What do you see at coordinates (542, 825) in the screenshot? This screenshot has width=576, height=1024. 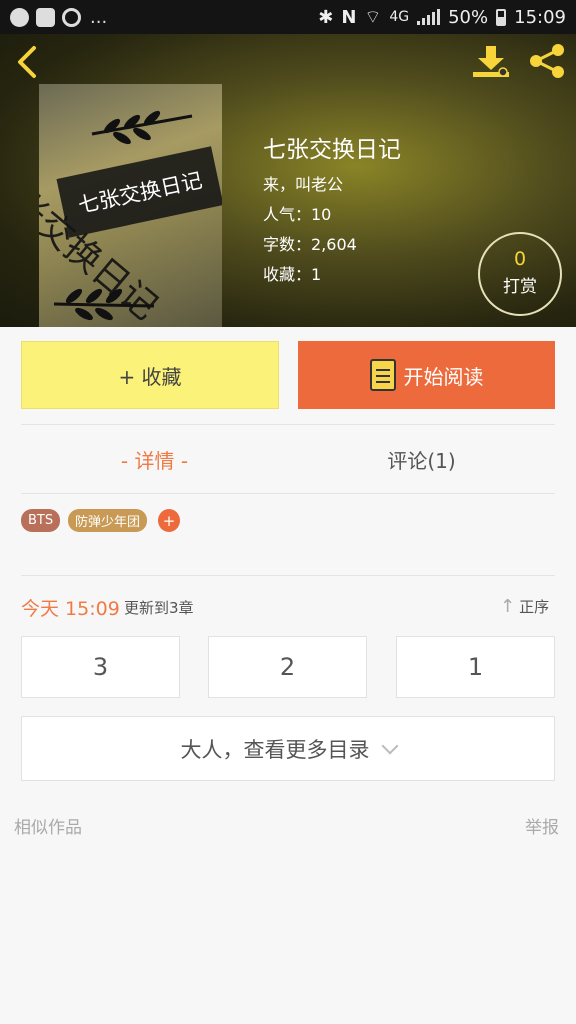 I see `report-link: 举报` at bounding box center [542, 825].